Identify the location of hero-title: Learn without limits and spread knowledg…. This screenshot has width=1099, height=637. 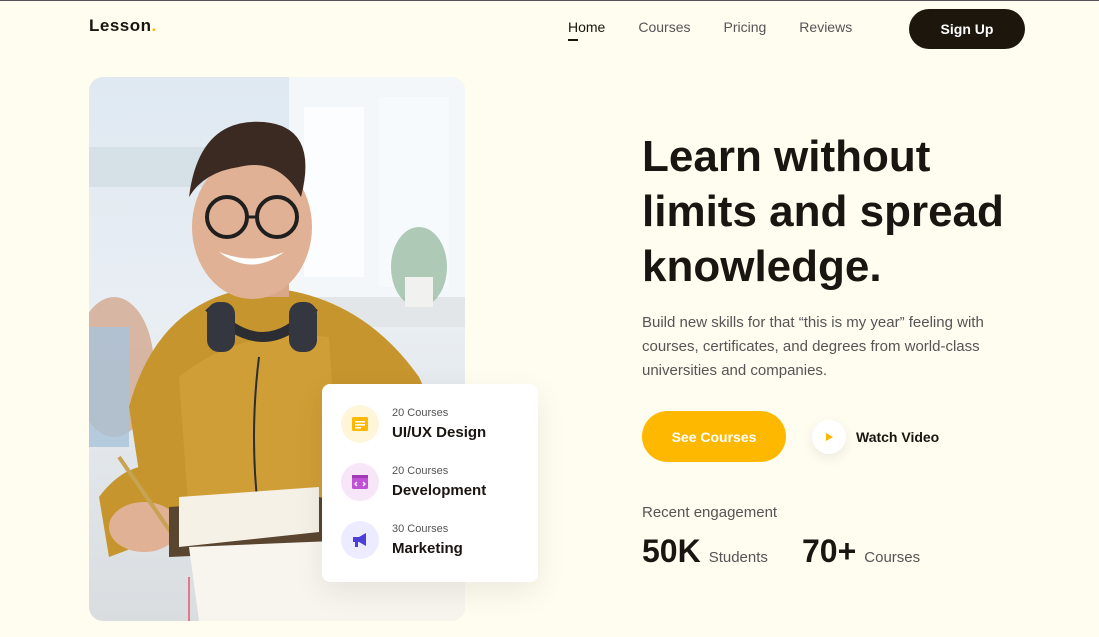
(852, 211).